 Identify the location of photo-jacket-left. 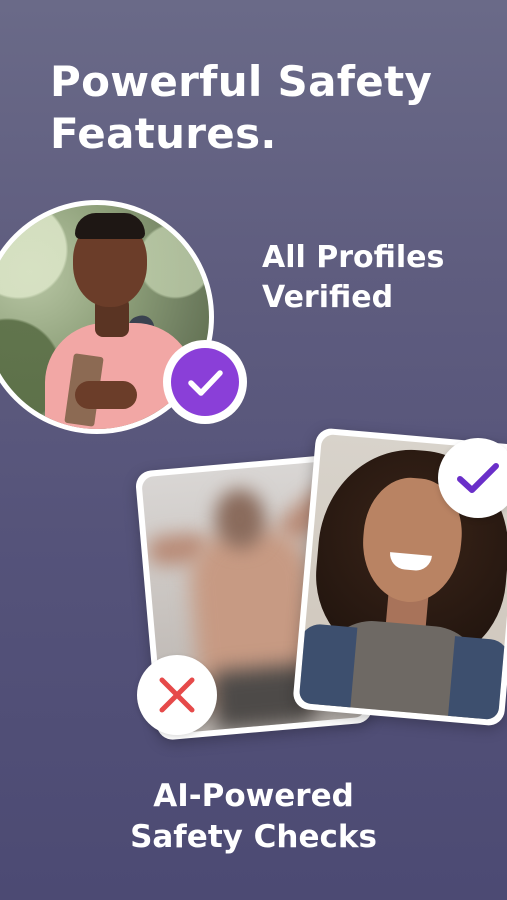
(328, 671).